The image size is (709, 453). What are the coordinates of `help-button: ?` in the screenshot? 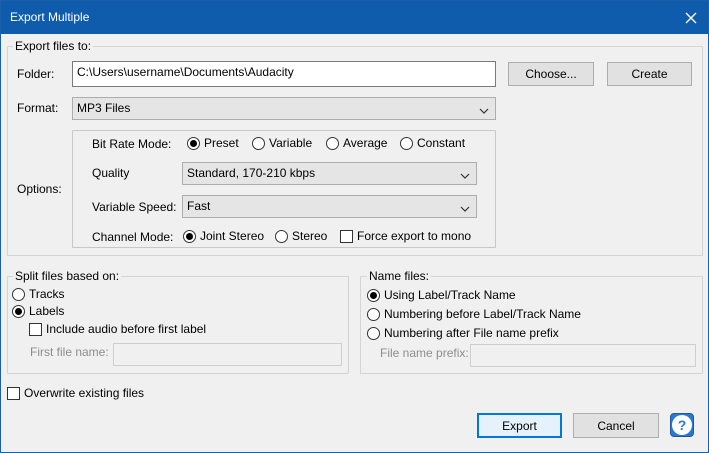 It's located at (682, 425).